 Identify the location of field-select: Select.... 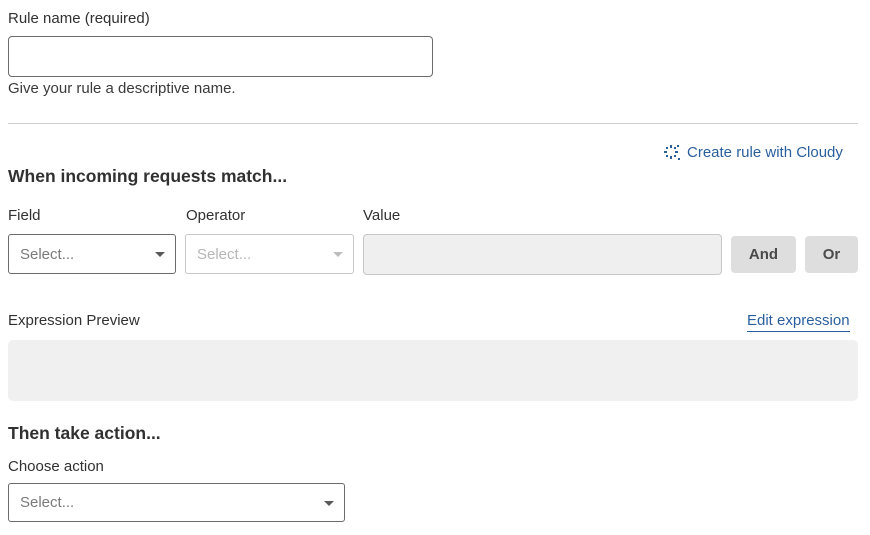
(92, 254).